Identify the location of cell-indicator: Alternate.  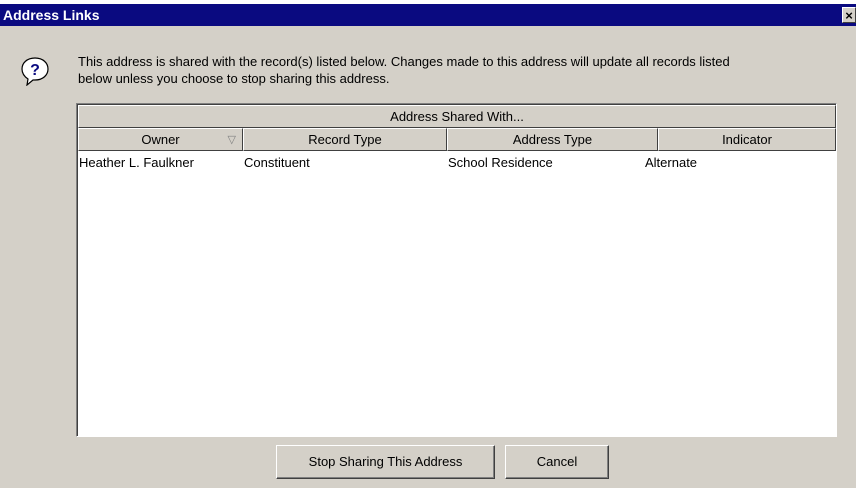
(671, 162).